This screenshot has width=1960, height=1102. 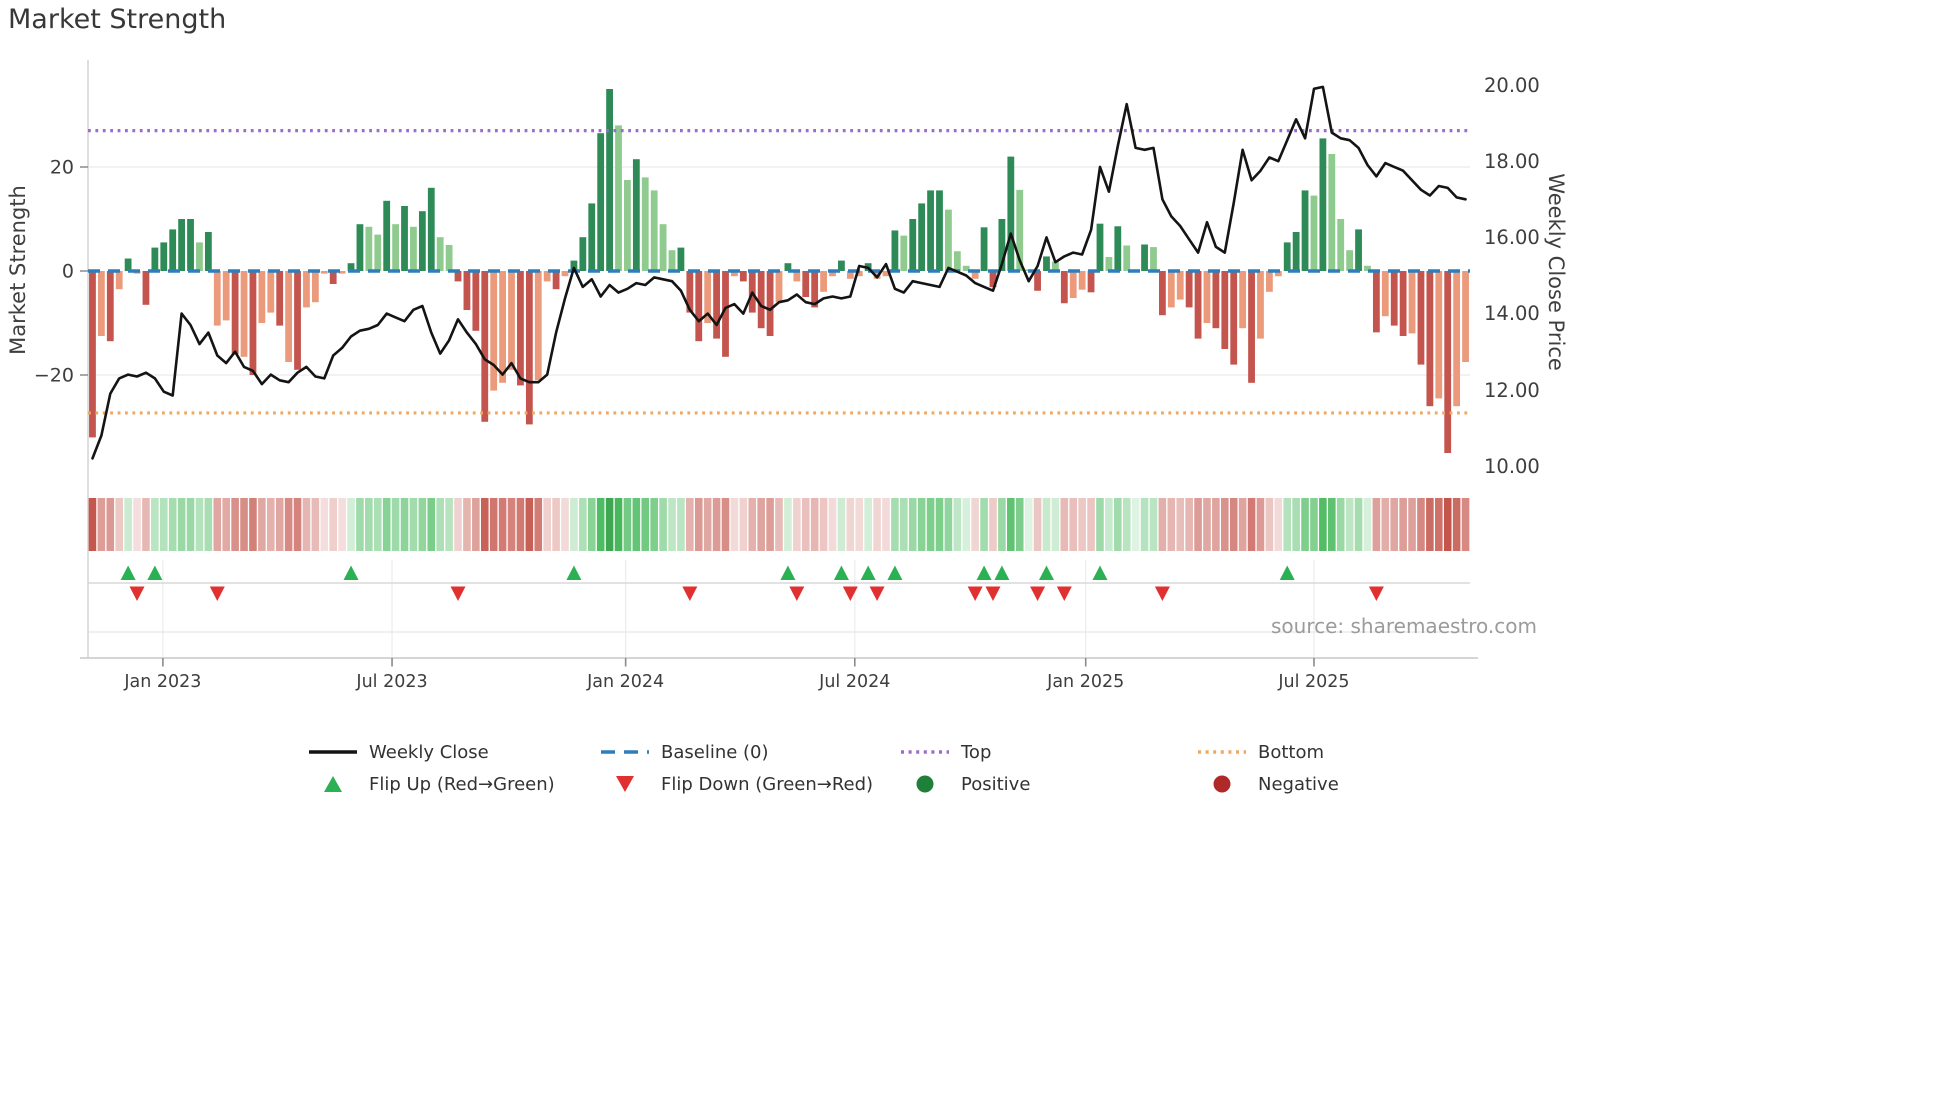 I want to click on legend-item-top: Top, so click(x=946, y=752).